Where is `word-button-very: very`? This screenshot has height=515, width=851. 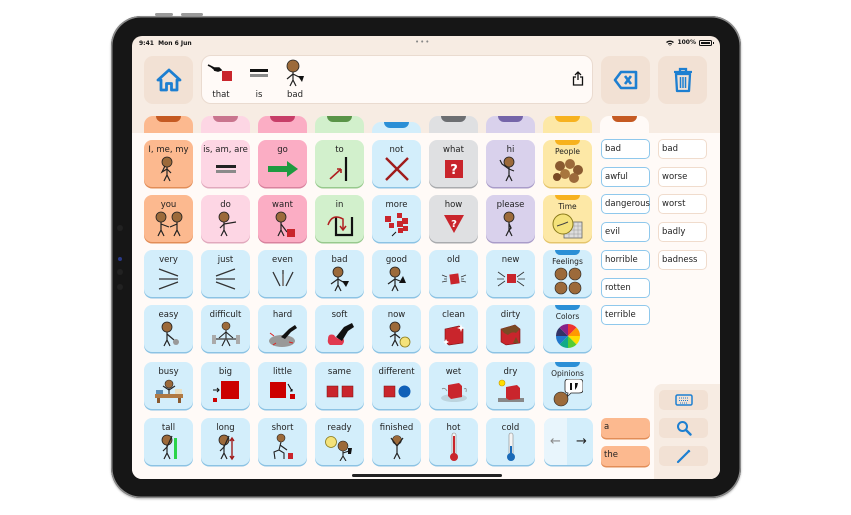
word-button-very: very is located at coordinates (168, 273).